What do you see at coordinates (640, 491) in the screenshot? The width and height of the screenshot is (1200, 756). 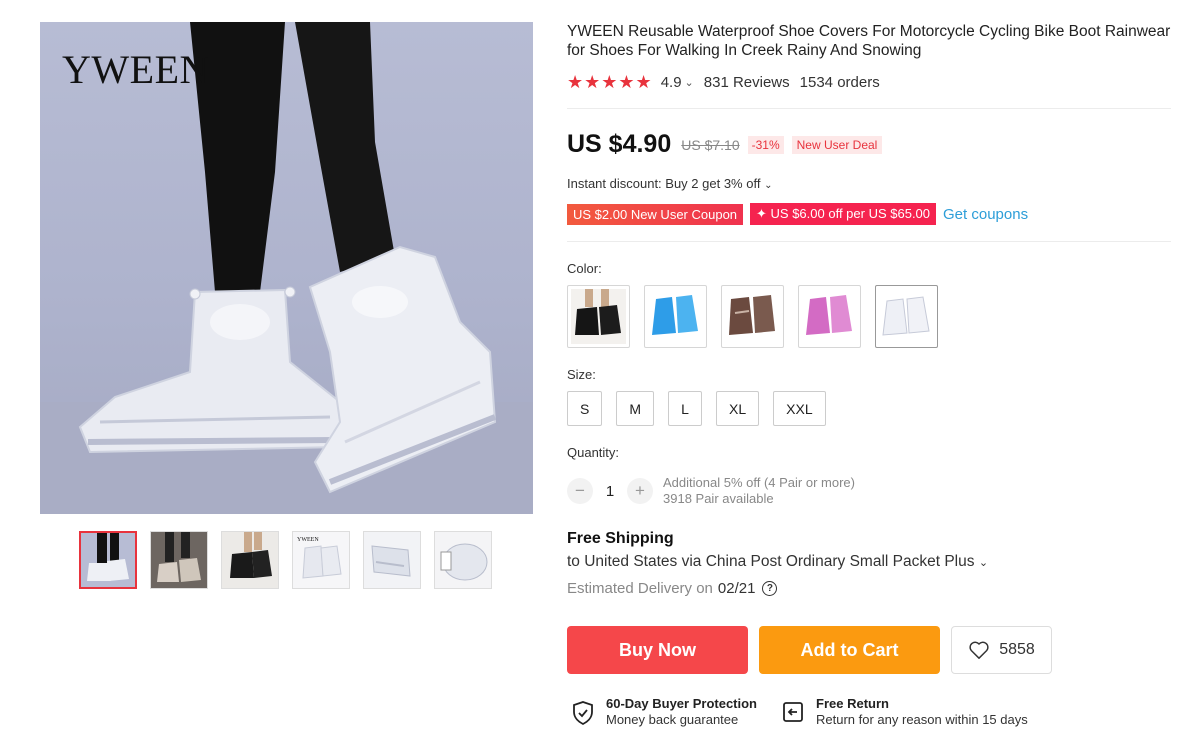 I see `plus-icon: +` at bounding box center [640, 491].